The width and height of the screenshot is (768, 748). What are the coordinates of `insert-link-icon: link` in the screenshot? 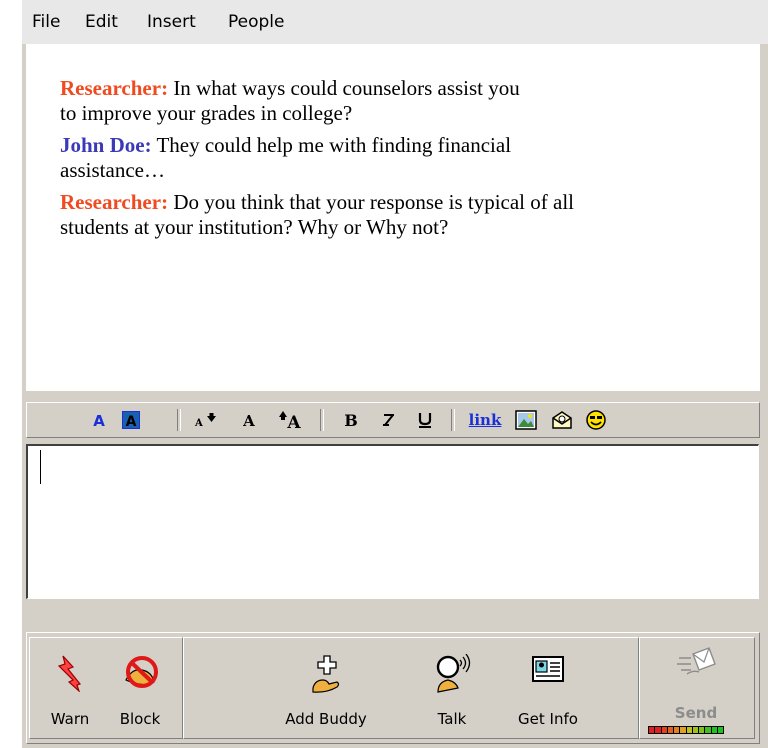 It's located at (485, 420).